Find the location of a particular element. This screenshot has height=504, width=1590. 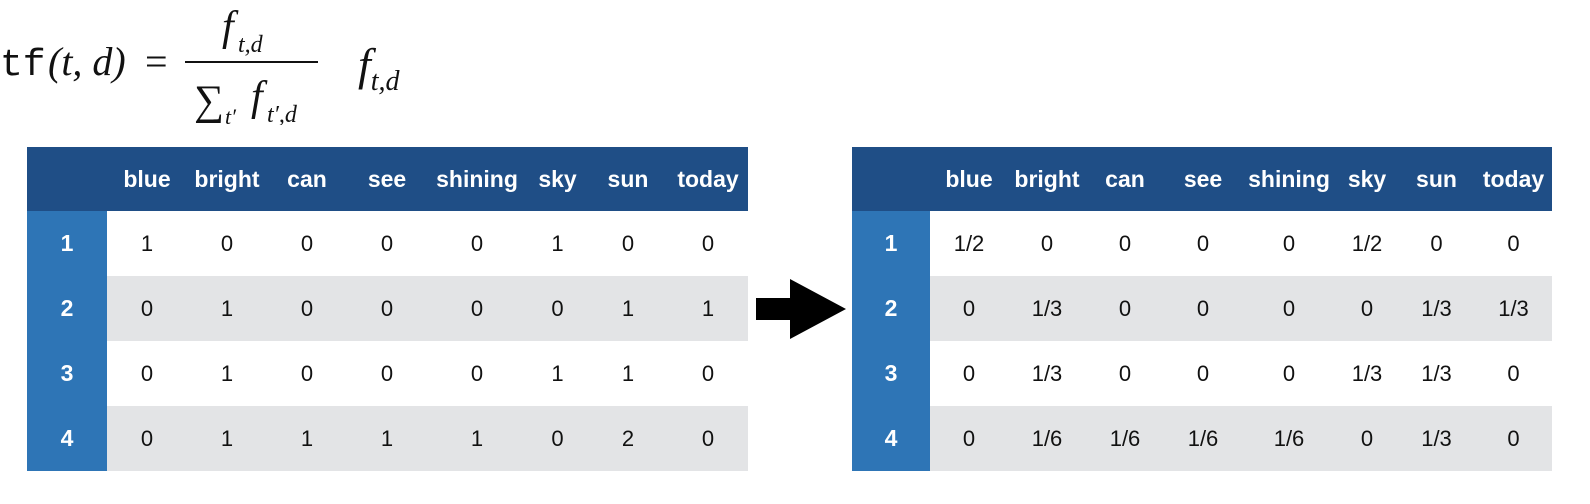

table-row: 1 1 0 0 0 0 1 0 0 is located at coordinates (387, 243).